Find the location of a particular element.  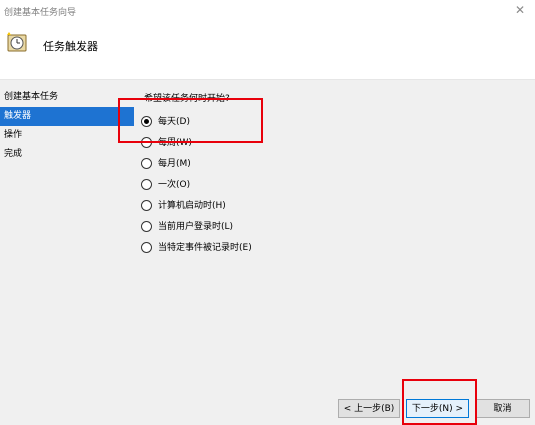

option-once: 一次(O) is located at coordinates (196, 184).